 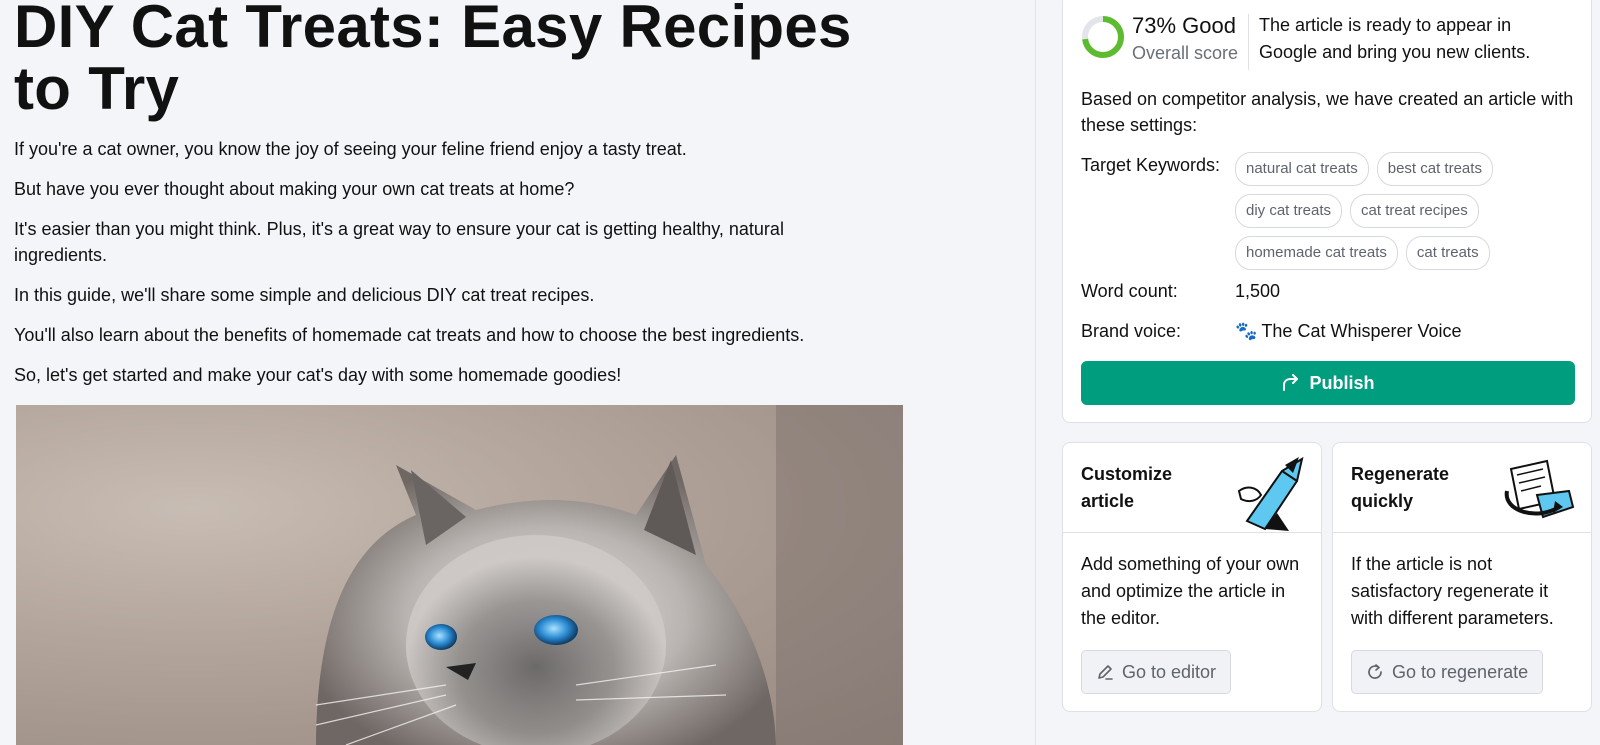 What do you see at coordinates (1131, 331) in the screenshot?
I see `brand-voice-label: Brand voice:` at bounding box center [1131, 331].